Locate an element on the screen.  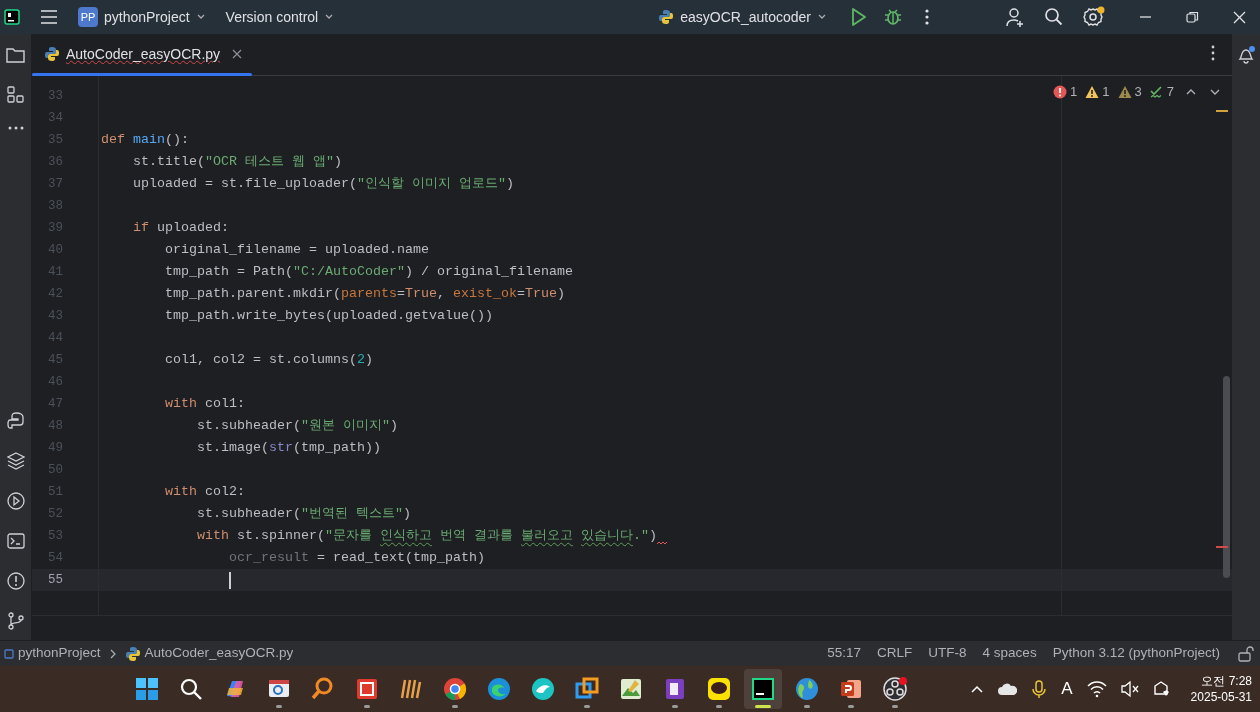
git-branch-icon is located at coordinates (15, 621).